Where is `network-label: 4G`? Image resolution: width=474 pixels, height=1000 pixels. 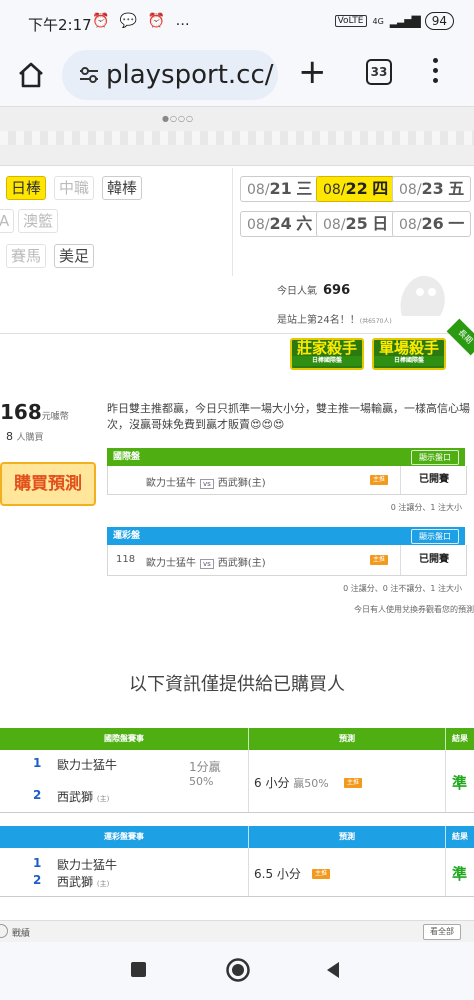
network-label: 4G is located at coordinates (378, 21).